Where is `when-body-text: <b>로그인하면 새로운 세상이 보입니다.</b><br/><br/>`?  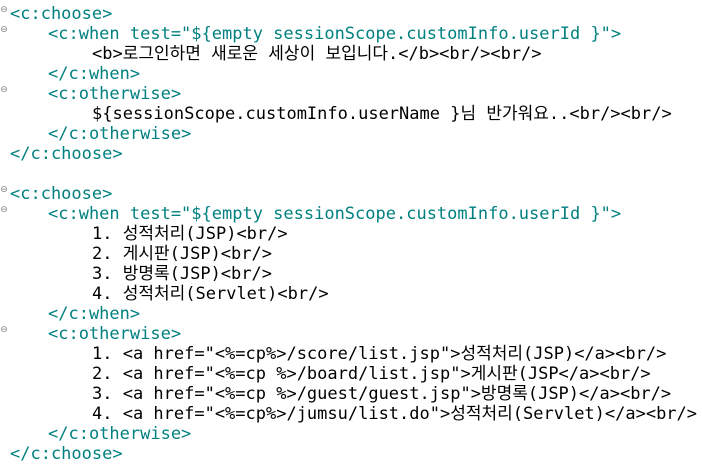
when-body-text: <b>로그인하면 새로운 세상이 보입니다.</b><br/><br/> is located at coordinates (317, 54).